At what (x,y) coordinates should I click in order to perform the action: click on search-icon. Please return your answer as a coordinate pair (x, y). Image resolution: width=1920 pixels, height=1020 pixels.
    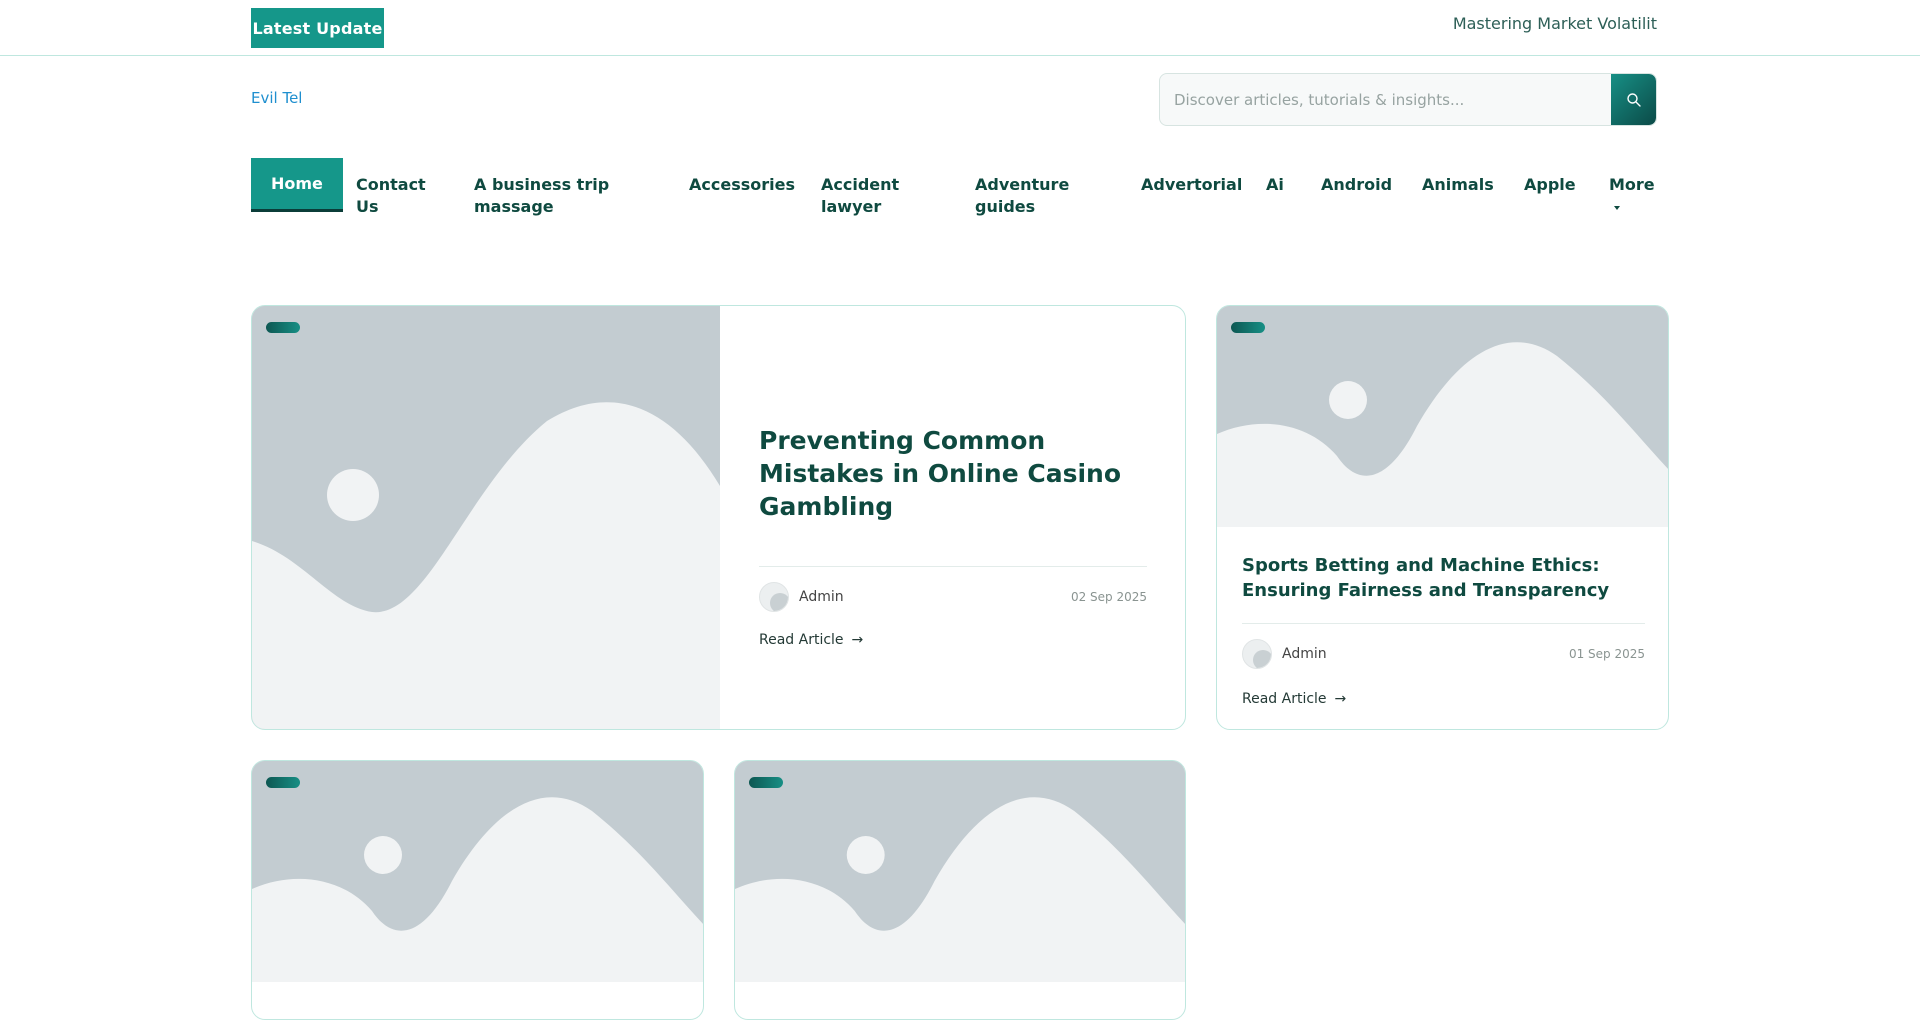
    Looking at the image, I should click on (1633, 99).